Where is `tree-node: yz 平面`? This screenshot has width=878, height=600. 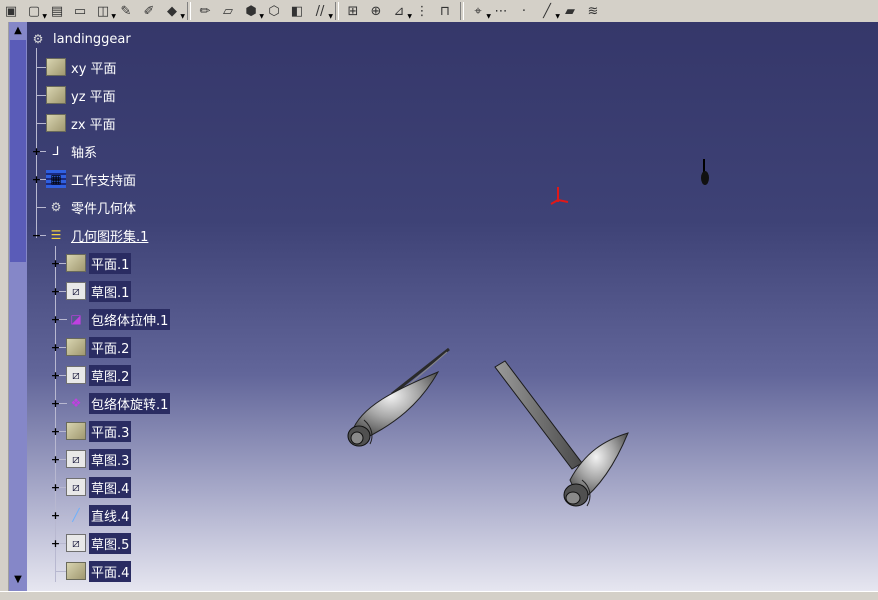
tree-node: yz 平面 is located at coordinates (82, 95).